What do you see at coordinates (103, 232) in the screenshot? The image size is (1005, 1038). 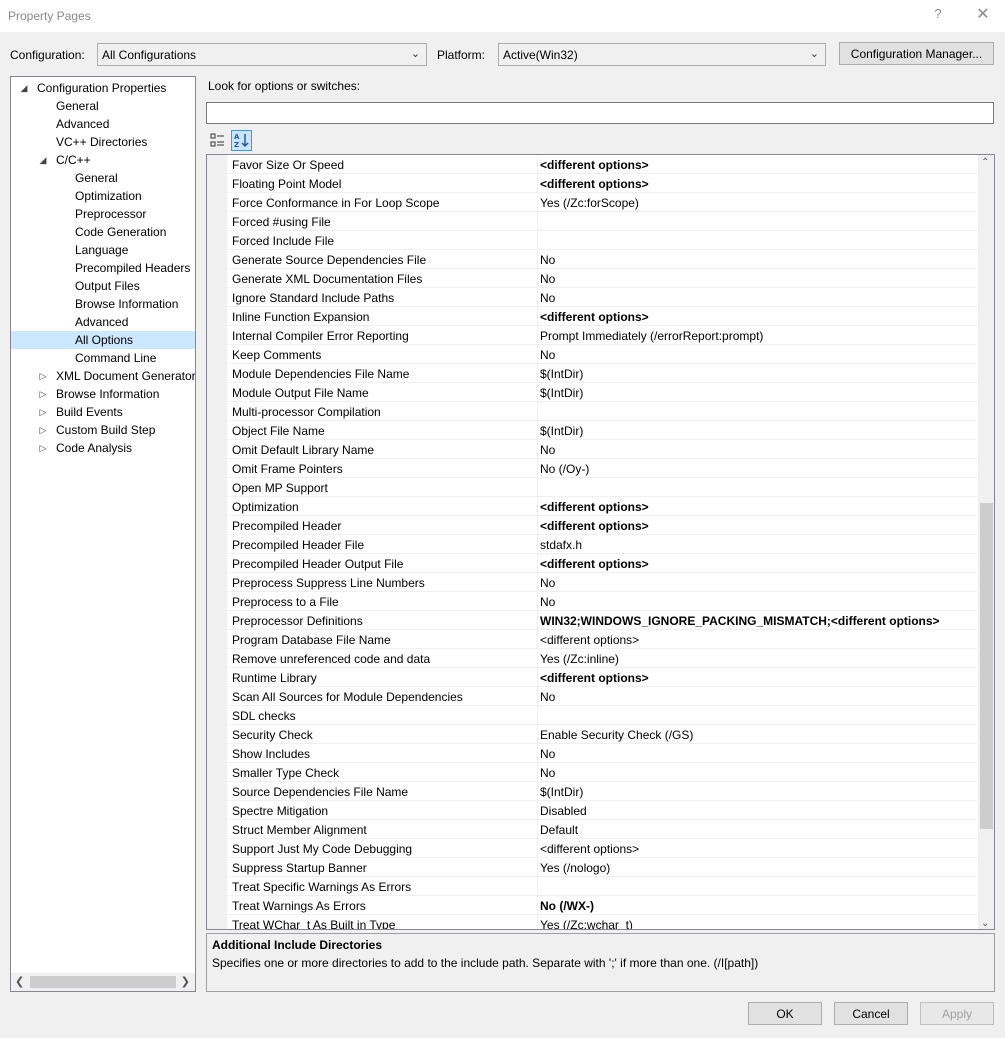 I see `tree-item: Code Generation` at bounding box center [103, 232].